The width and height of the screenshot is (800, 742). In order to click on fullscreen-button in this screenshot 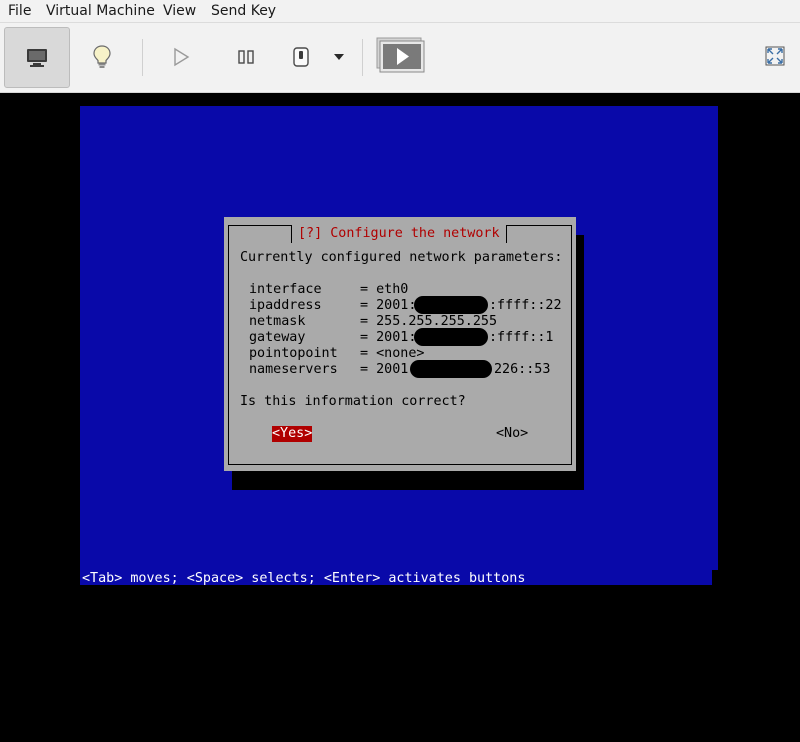, I will do `click(775, 56)`.